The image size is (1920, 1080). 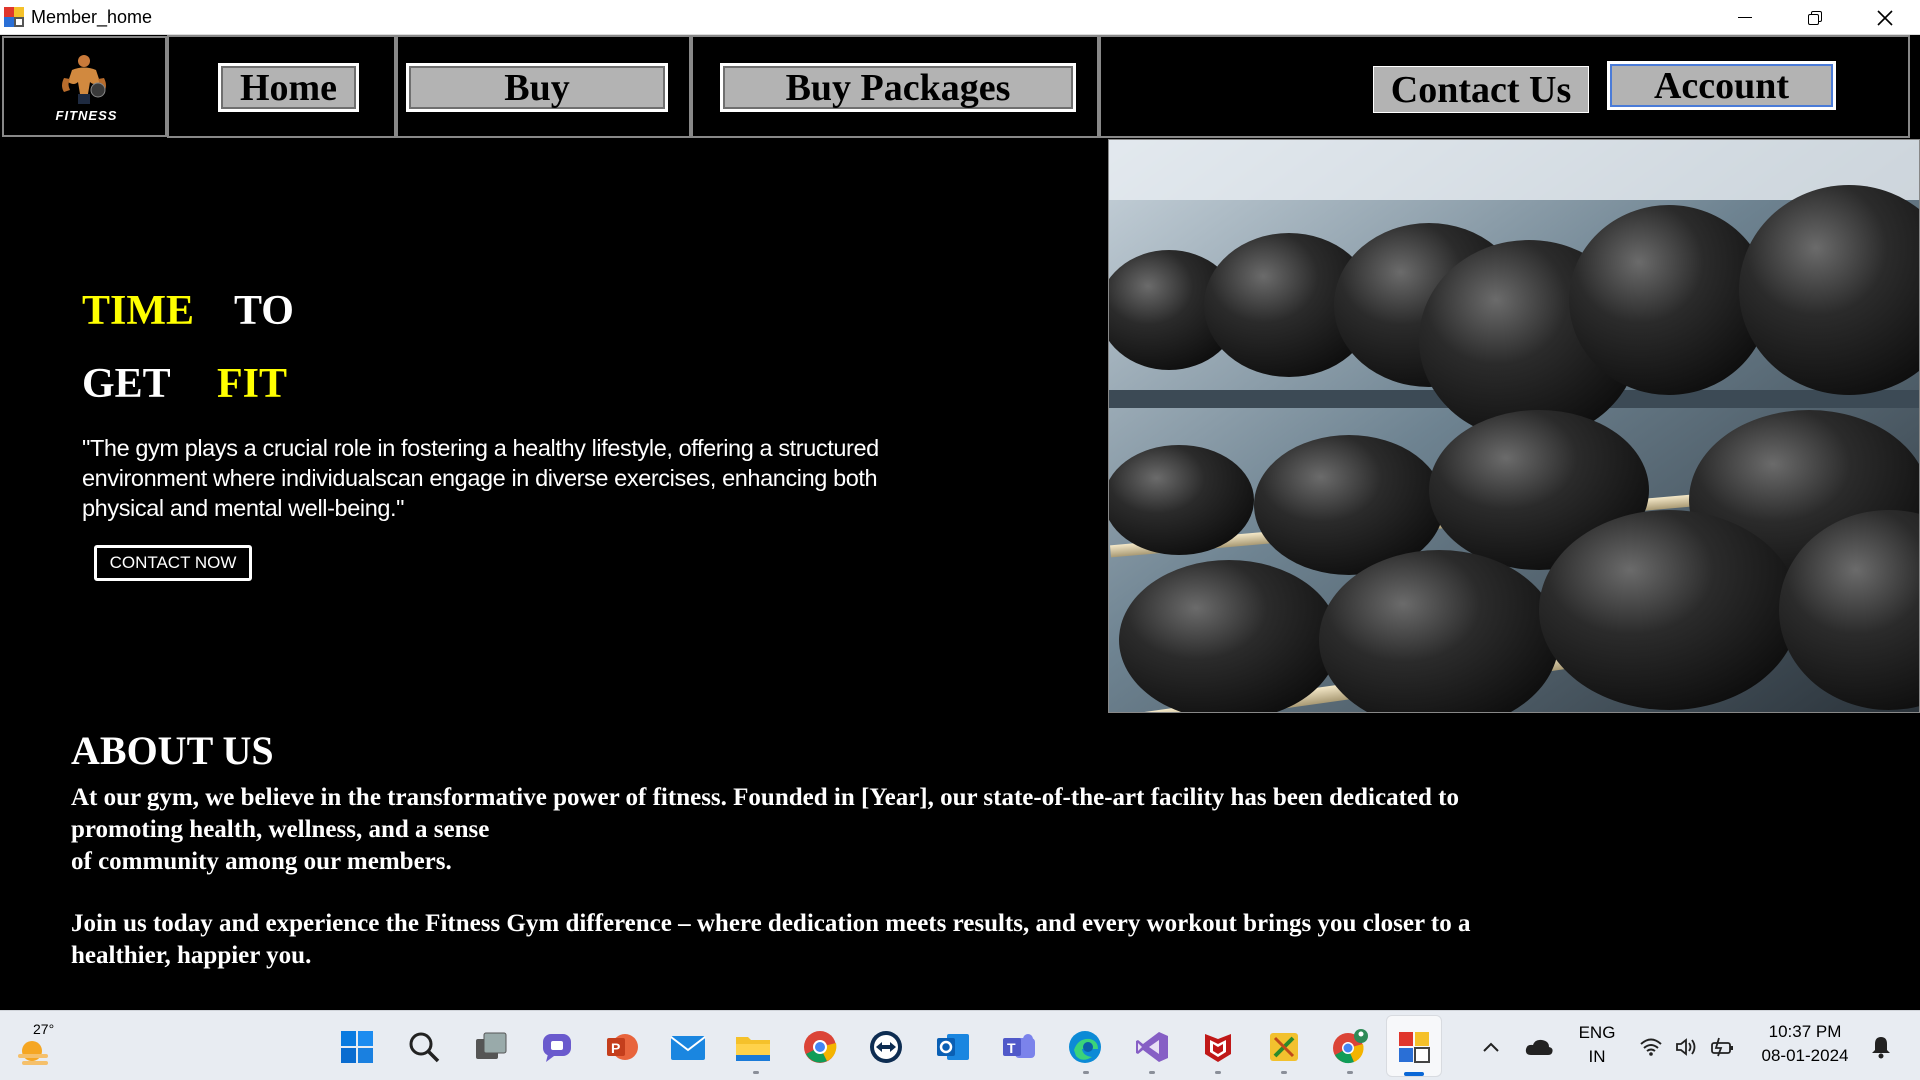 I want to click on volume-icon, so click(x=1687, y=1047).